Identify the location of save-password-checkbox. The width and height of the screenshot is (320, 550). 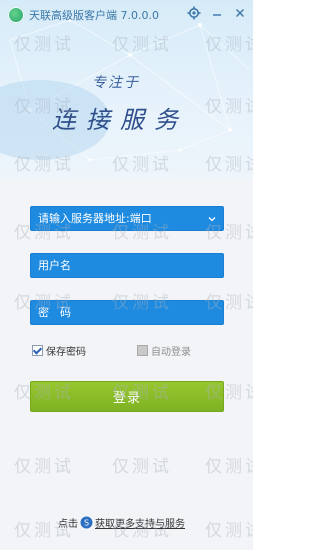
(37, 350).